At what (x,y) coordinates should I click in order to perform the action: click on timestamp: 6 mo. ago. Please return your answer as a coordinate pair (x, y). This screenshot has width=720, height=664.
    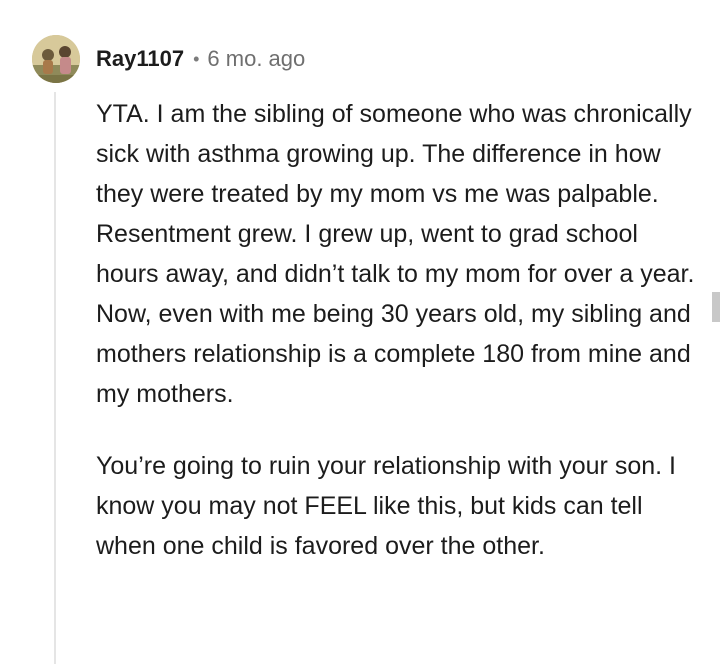
    Looking at the image, I should click on (256, 59).